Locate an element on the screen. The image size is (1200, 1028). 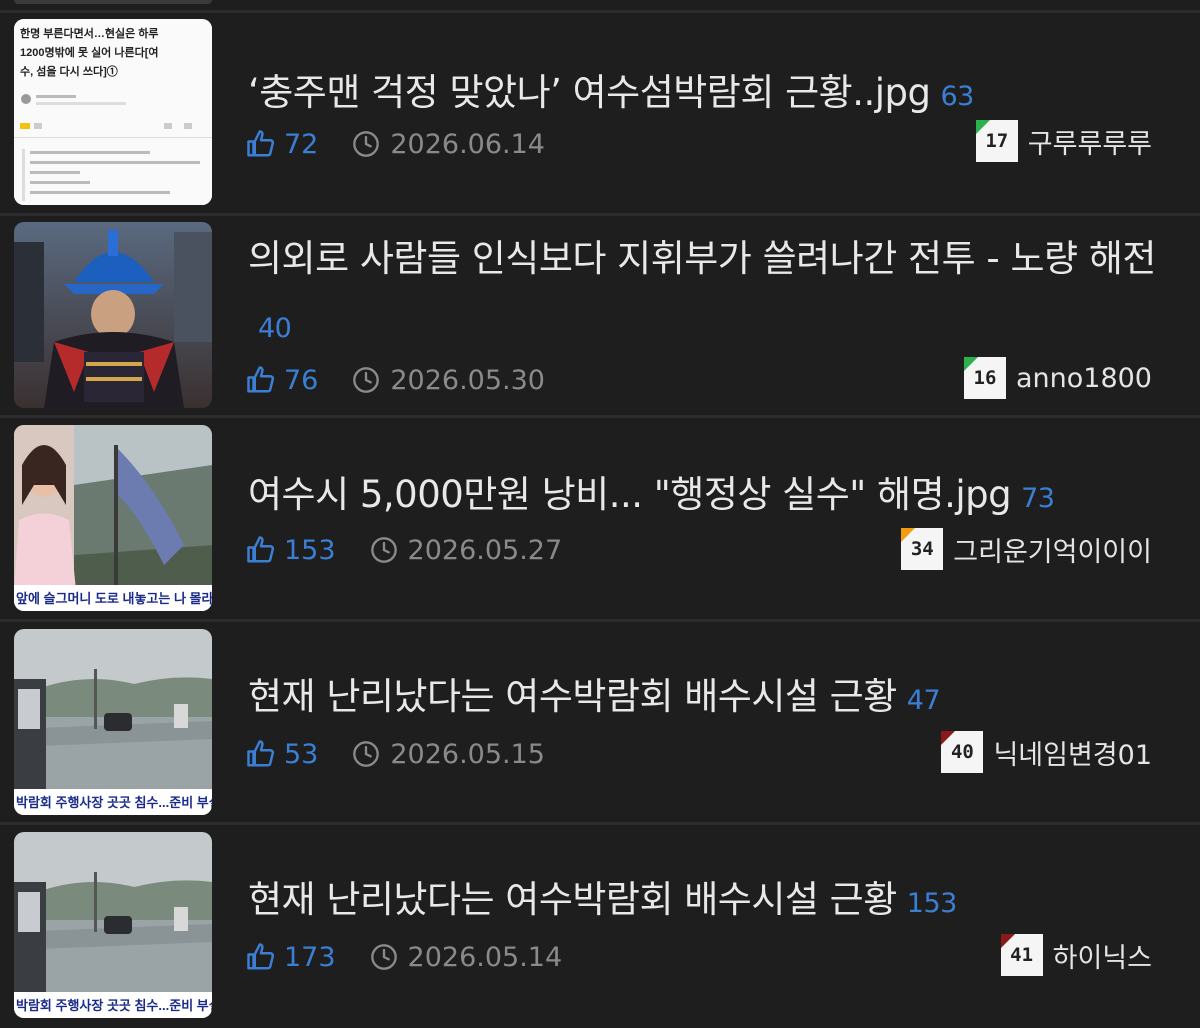
user-level-badge: 34 is located at coordinates (922, 549).